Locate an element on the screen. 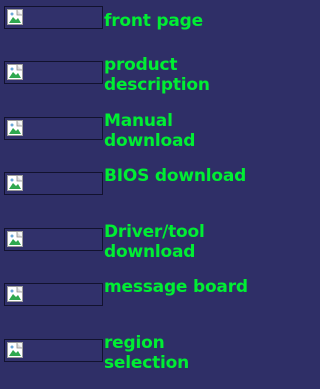 Image resolution: width=320 pixels, height=389 pixels. nav-item-bios-download: BIOS download is located at coordinates (124, 193).